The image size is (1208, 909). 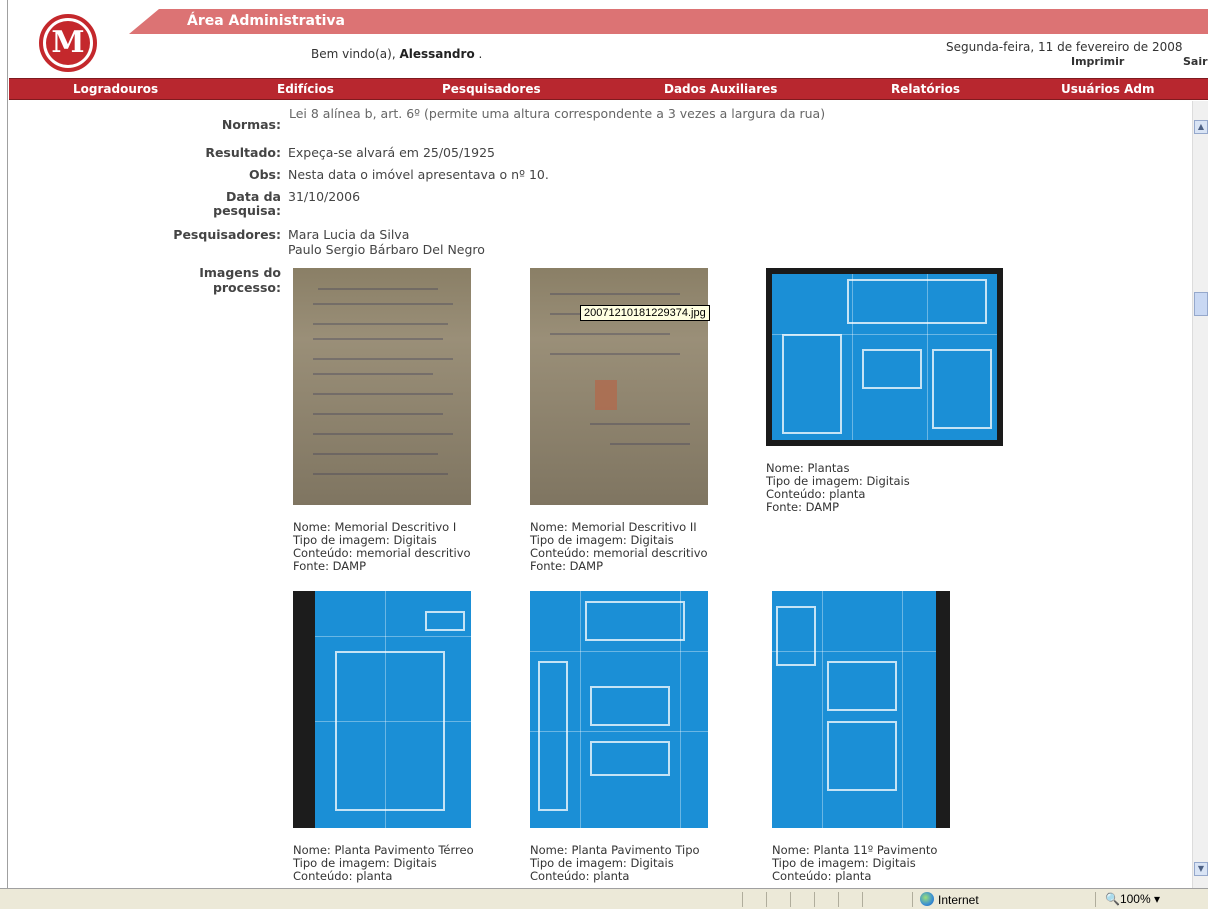 I want to click on globe-icon, so click(x=927, y=899).